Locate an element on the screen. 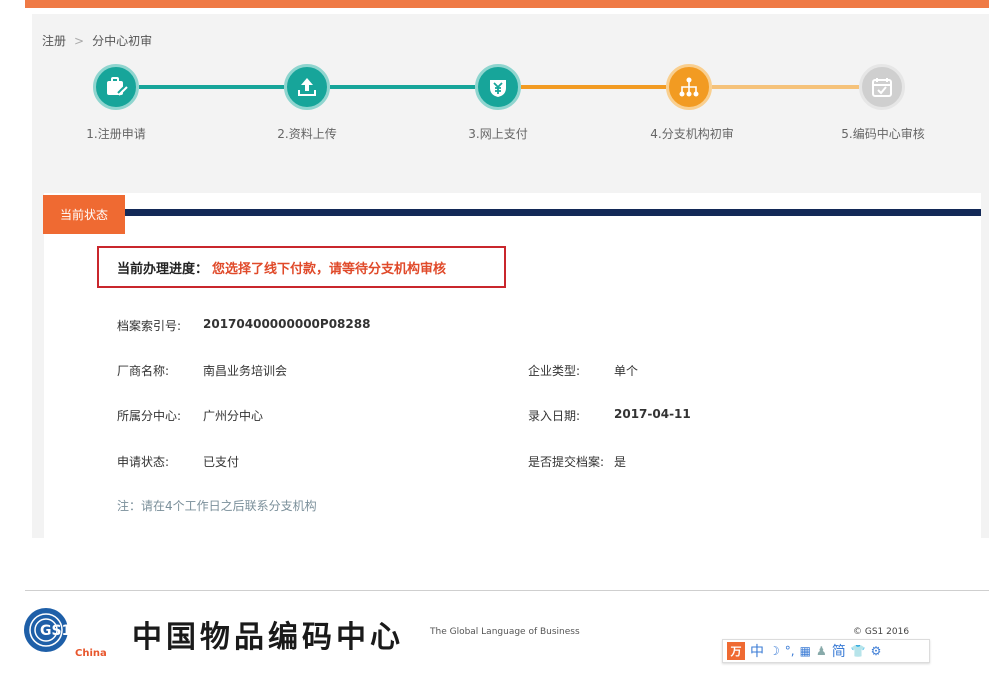 The image size is (989, 673). step-2-circle is located at coordinates (307, 87).